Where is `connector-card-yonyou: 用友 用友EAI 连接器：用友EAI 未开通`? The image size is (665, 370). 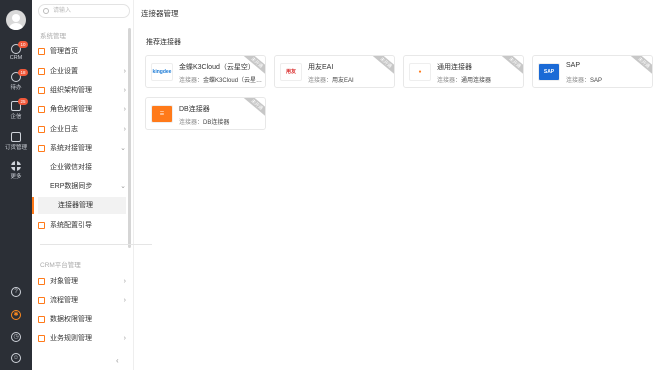
connector-card-yonyou: 用友 用友EAI 连接器：用友EAI 未开通 is located at coordinates (334, 71).